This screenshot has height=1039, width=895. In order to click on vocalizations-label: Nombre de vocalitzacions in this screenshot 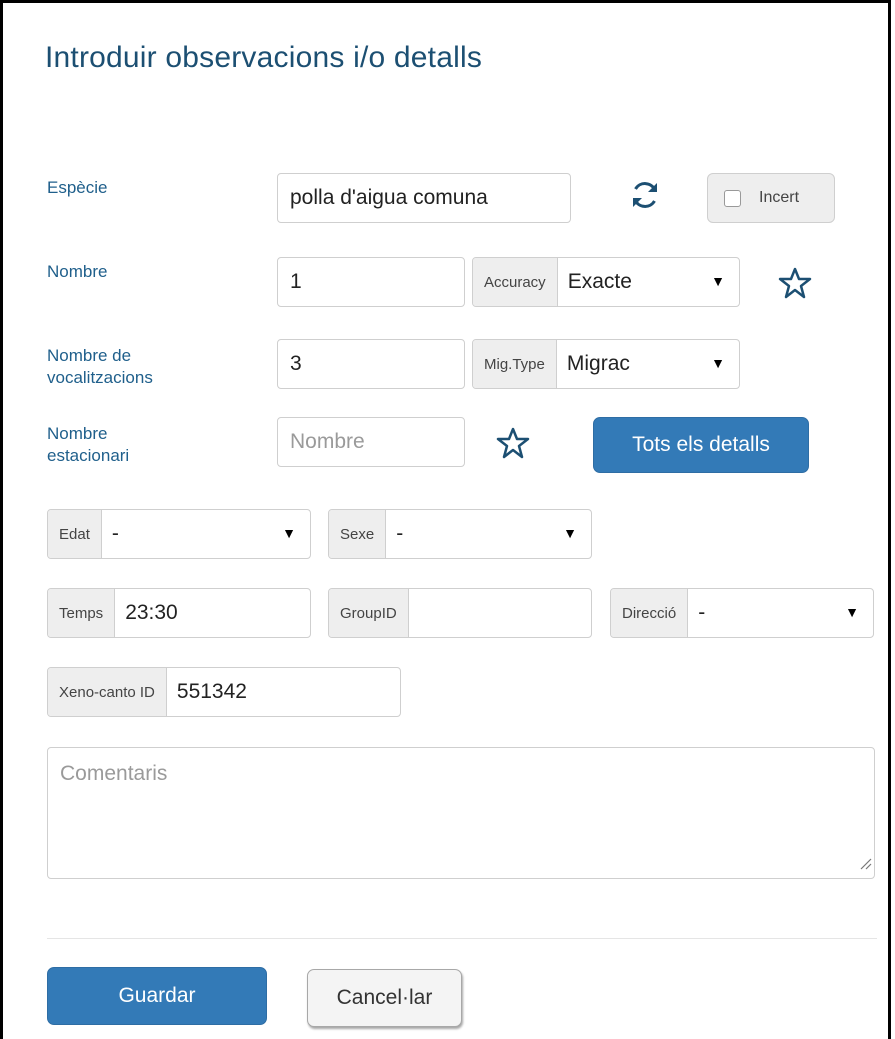, I will do `click(100, 367)`.